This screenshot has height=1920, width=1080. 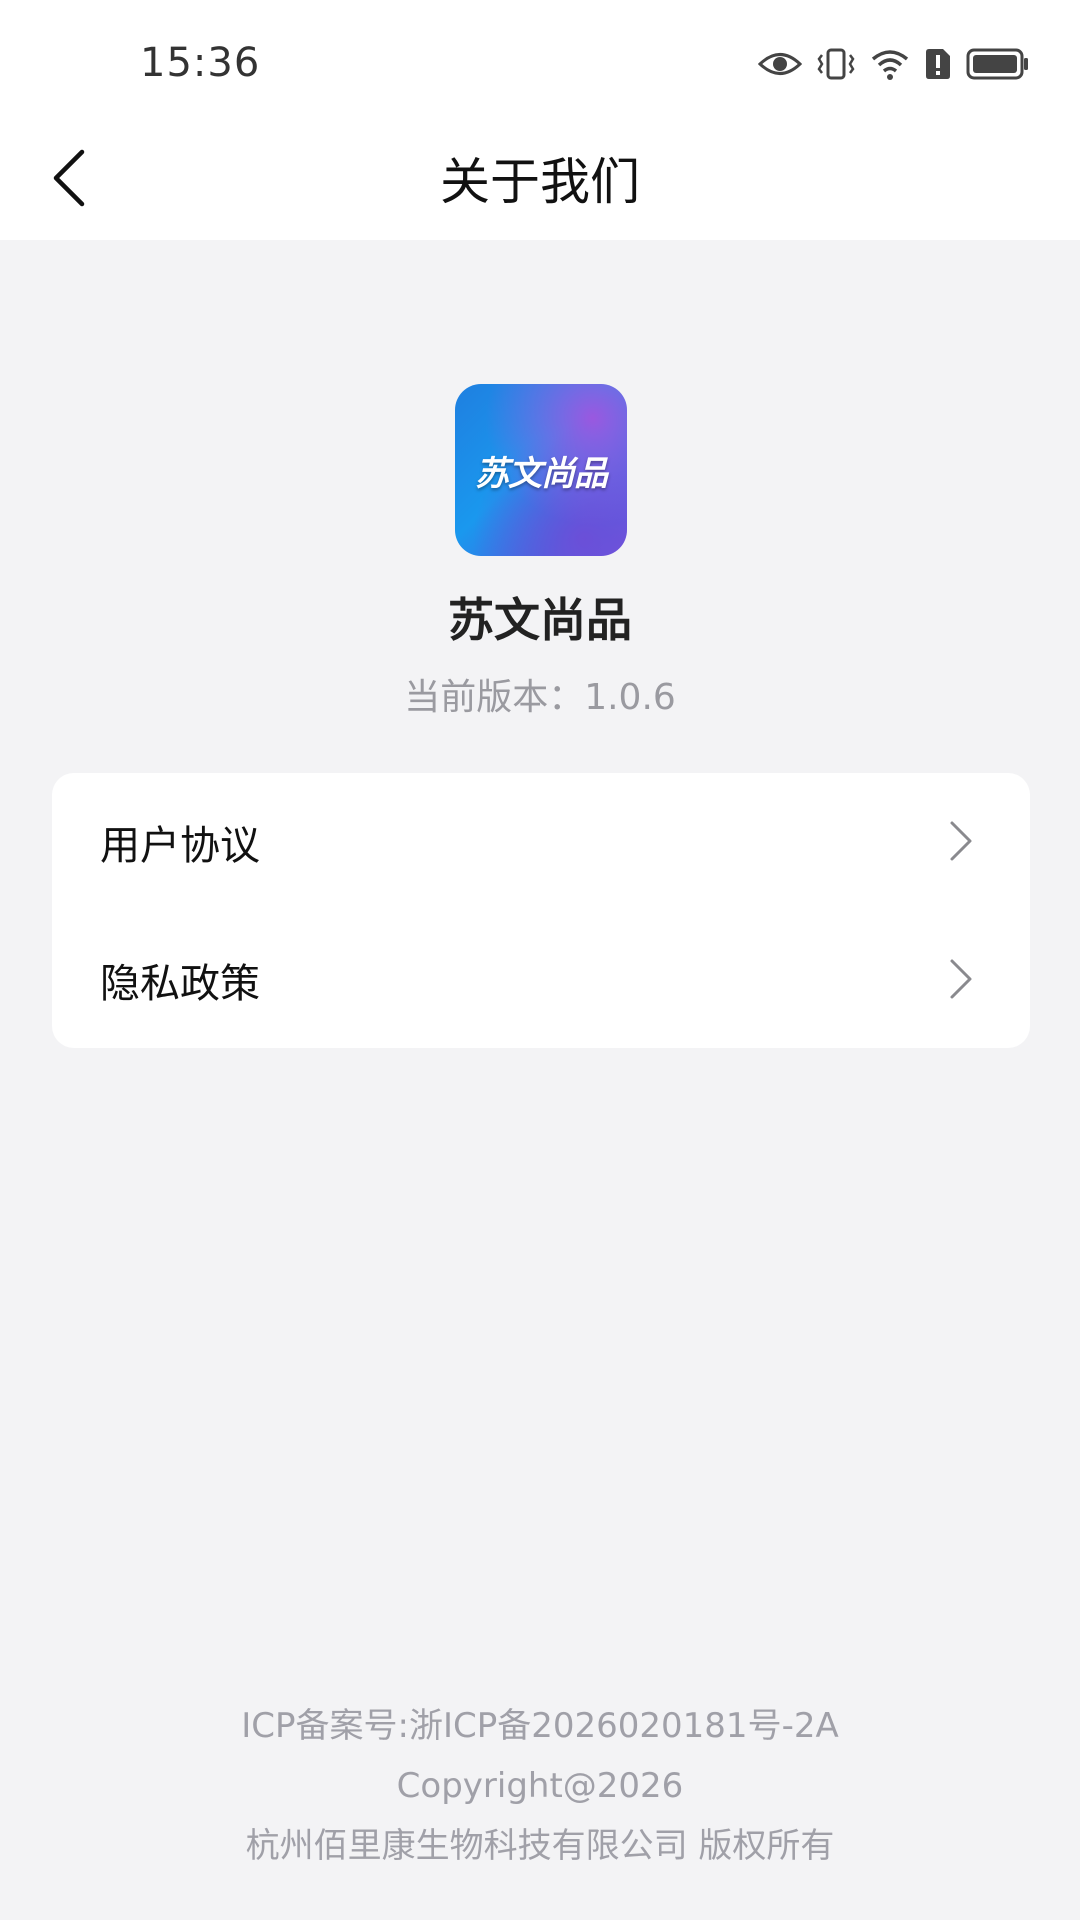 What do you see at coordinates (180, 984) in the screenshot?
I see `menu-item-label: 隐私政策` at bounding box center [180, 984].